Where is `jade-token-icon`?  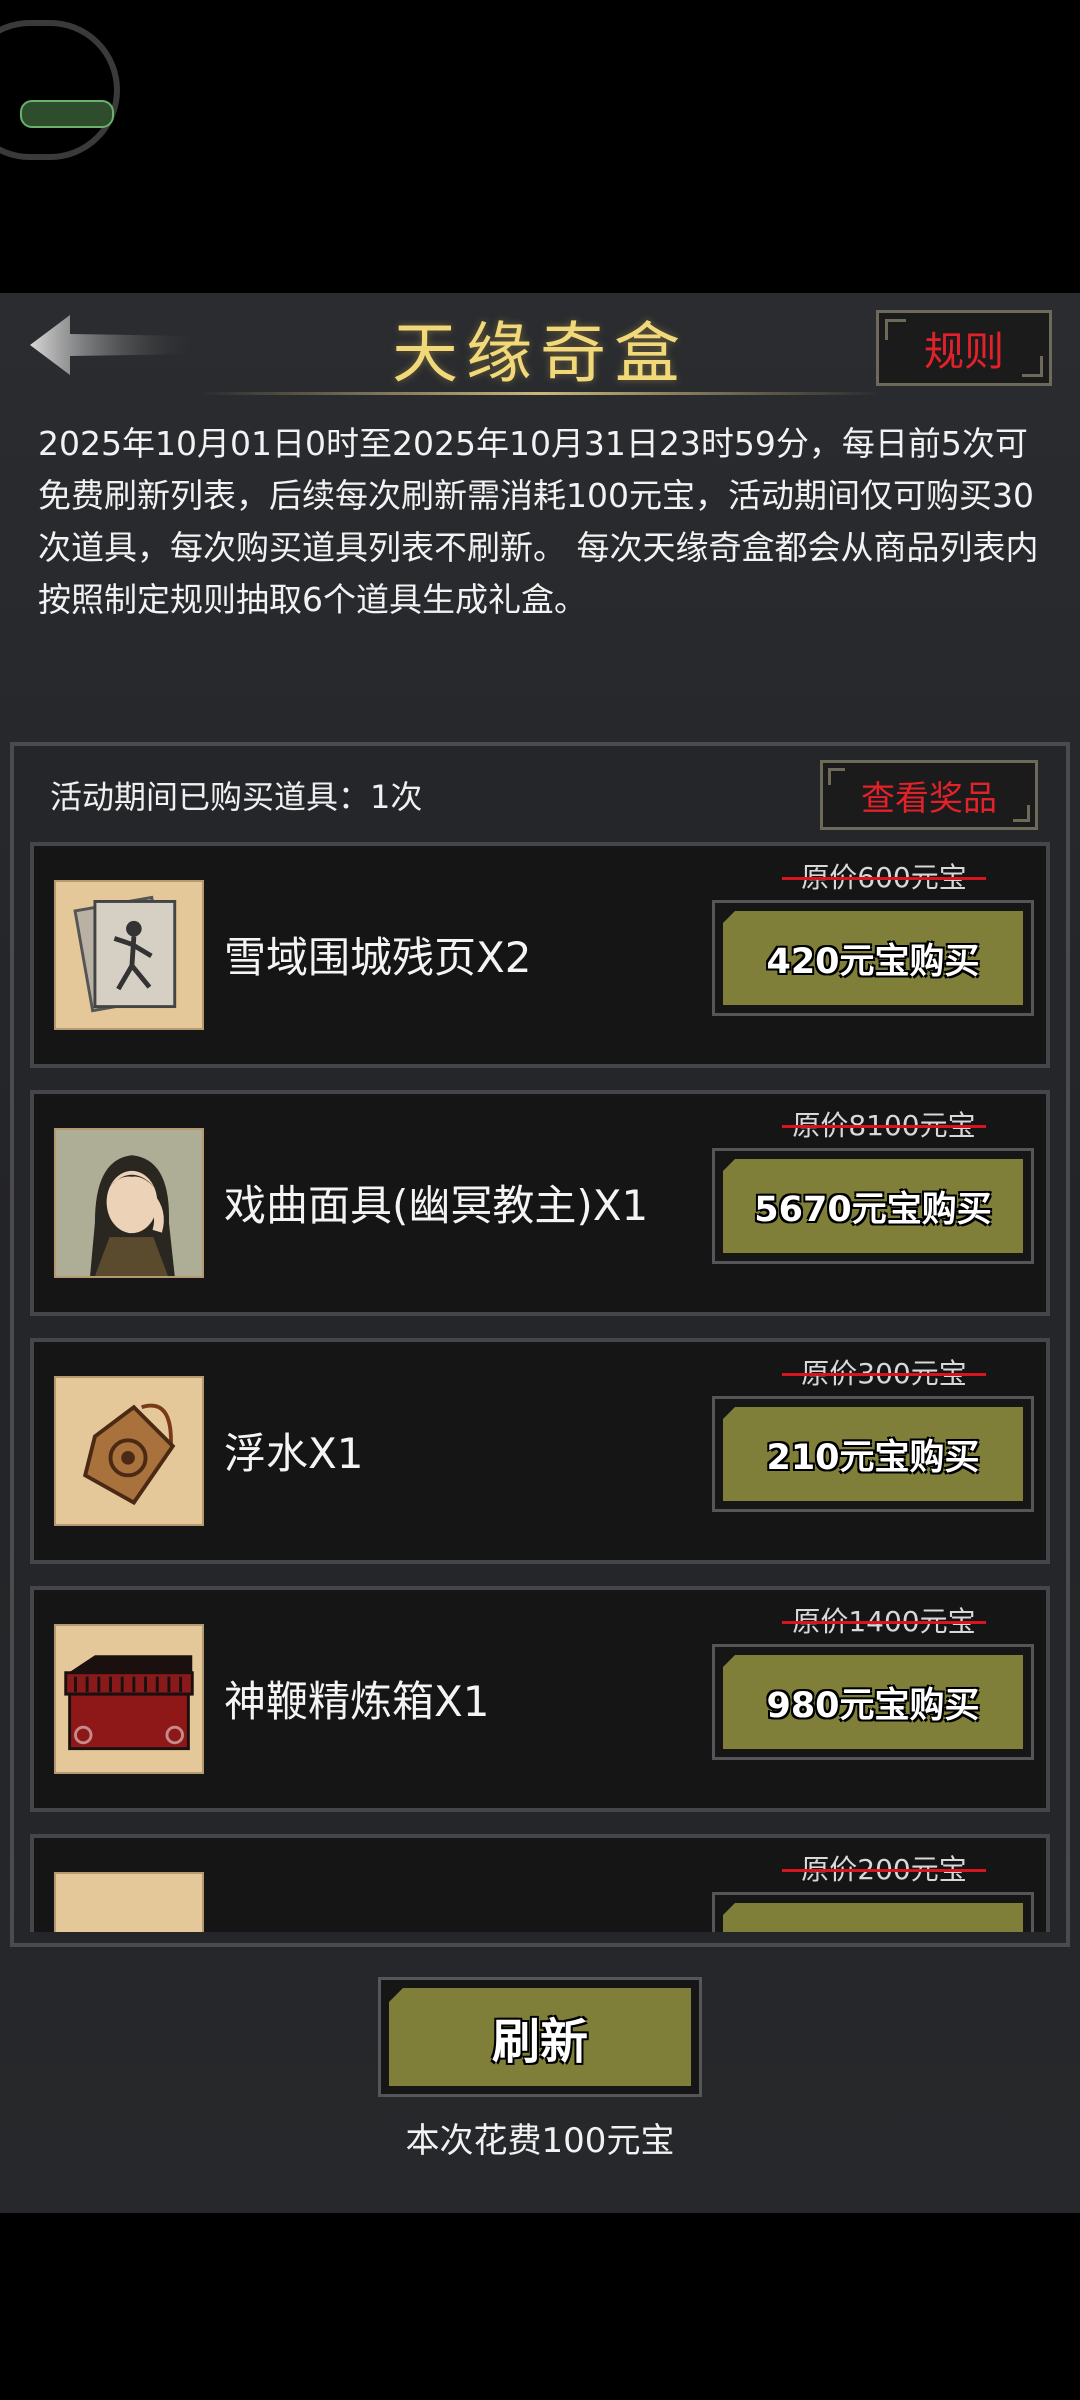
jade-token-icon is located at coordinates (129, 1451).